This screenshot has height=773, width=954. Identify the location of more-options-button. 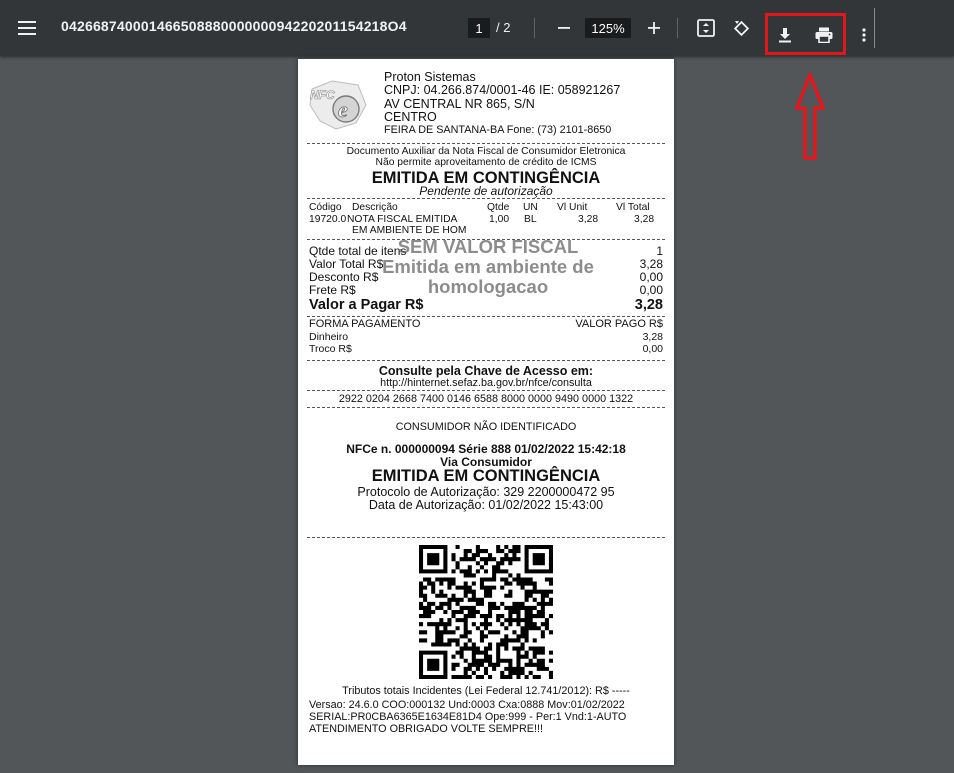
(864, 35).